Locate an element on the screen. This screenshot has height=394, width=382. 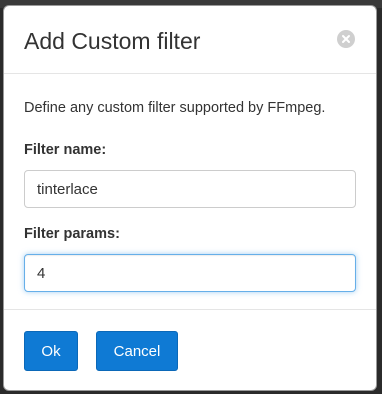
cancel-button: Cancel is located at coordinates (137, 351).